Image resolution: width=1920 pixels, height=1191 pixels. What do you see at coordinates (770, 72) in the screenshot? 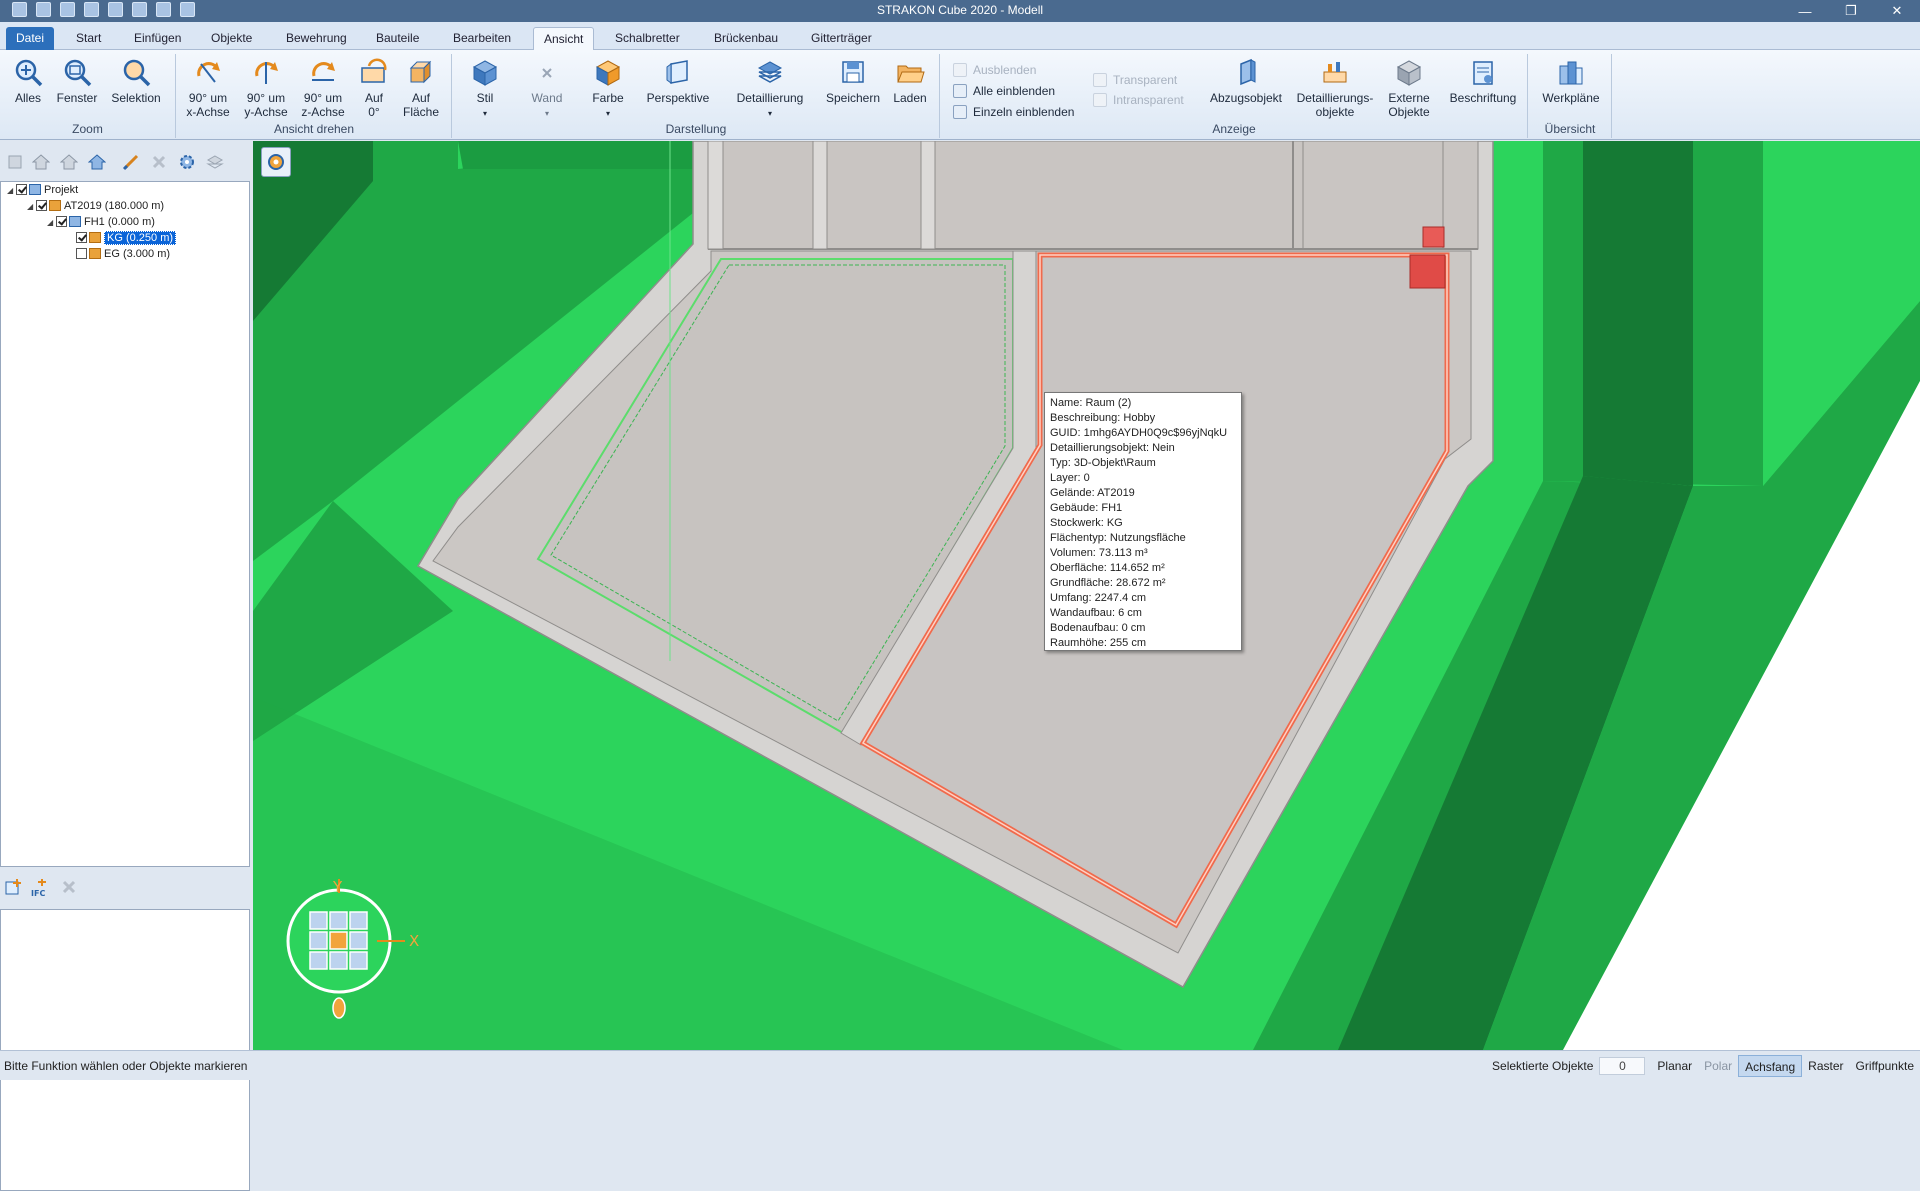
I see `detail-layers-icon` at bounding box center [770, 72].